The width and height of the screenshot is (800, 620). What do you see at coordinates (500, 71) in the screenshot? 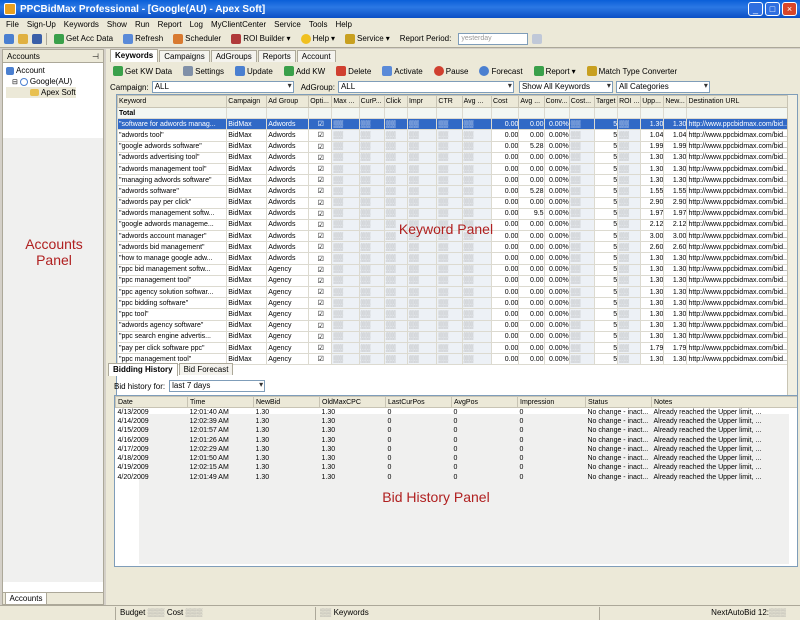
I see `forecast-button: Forecast` at bounding box center [500, 71].